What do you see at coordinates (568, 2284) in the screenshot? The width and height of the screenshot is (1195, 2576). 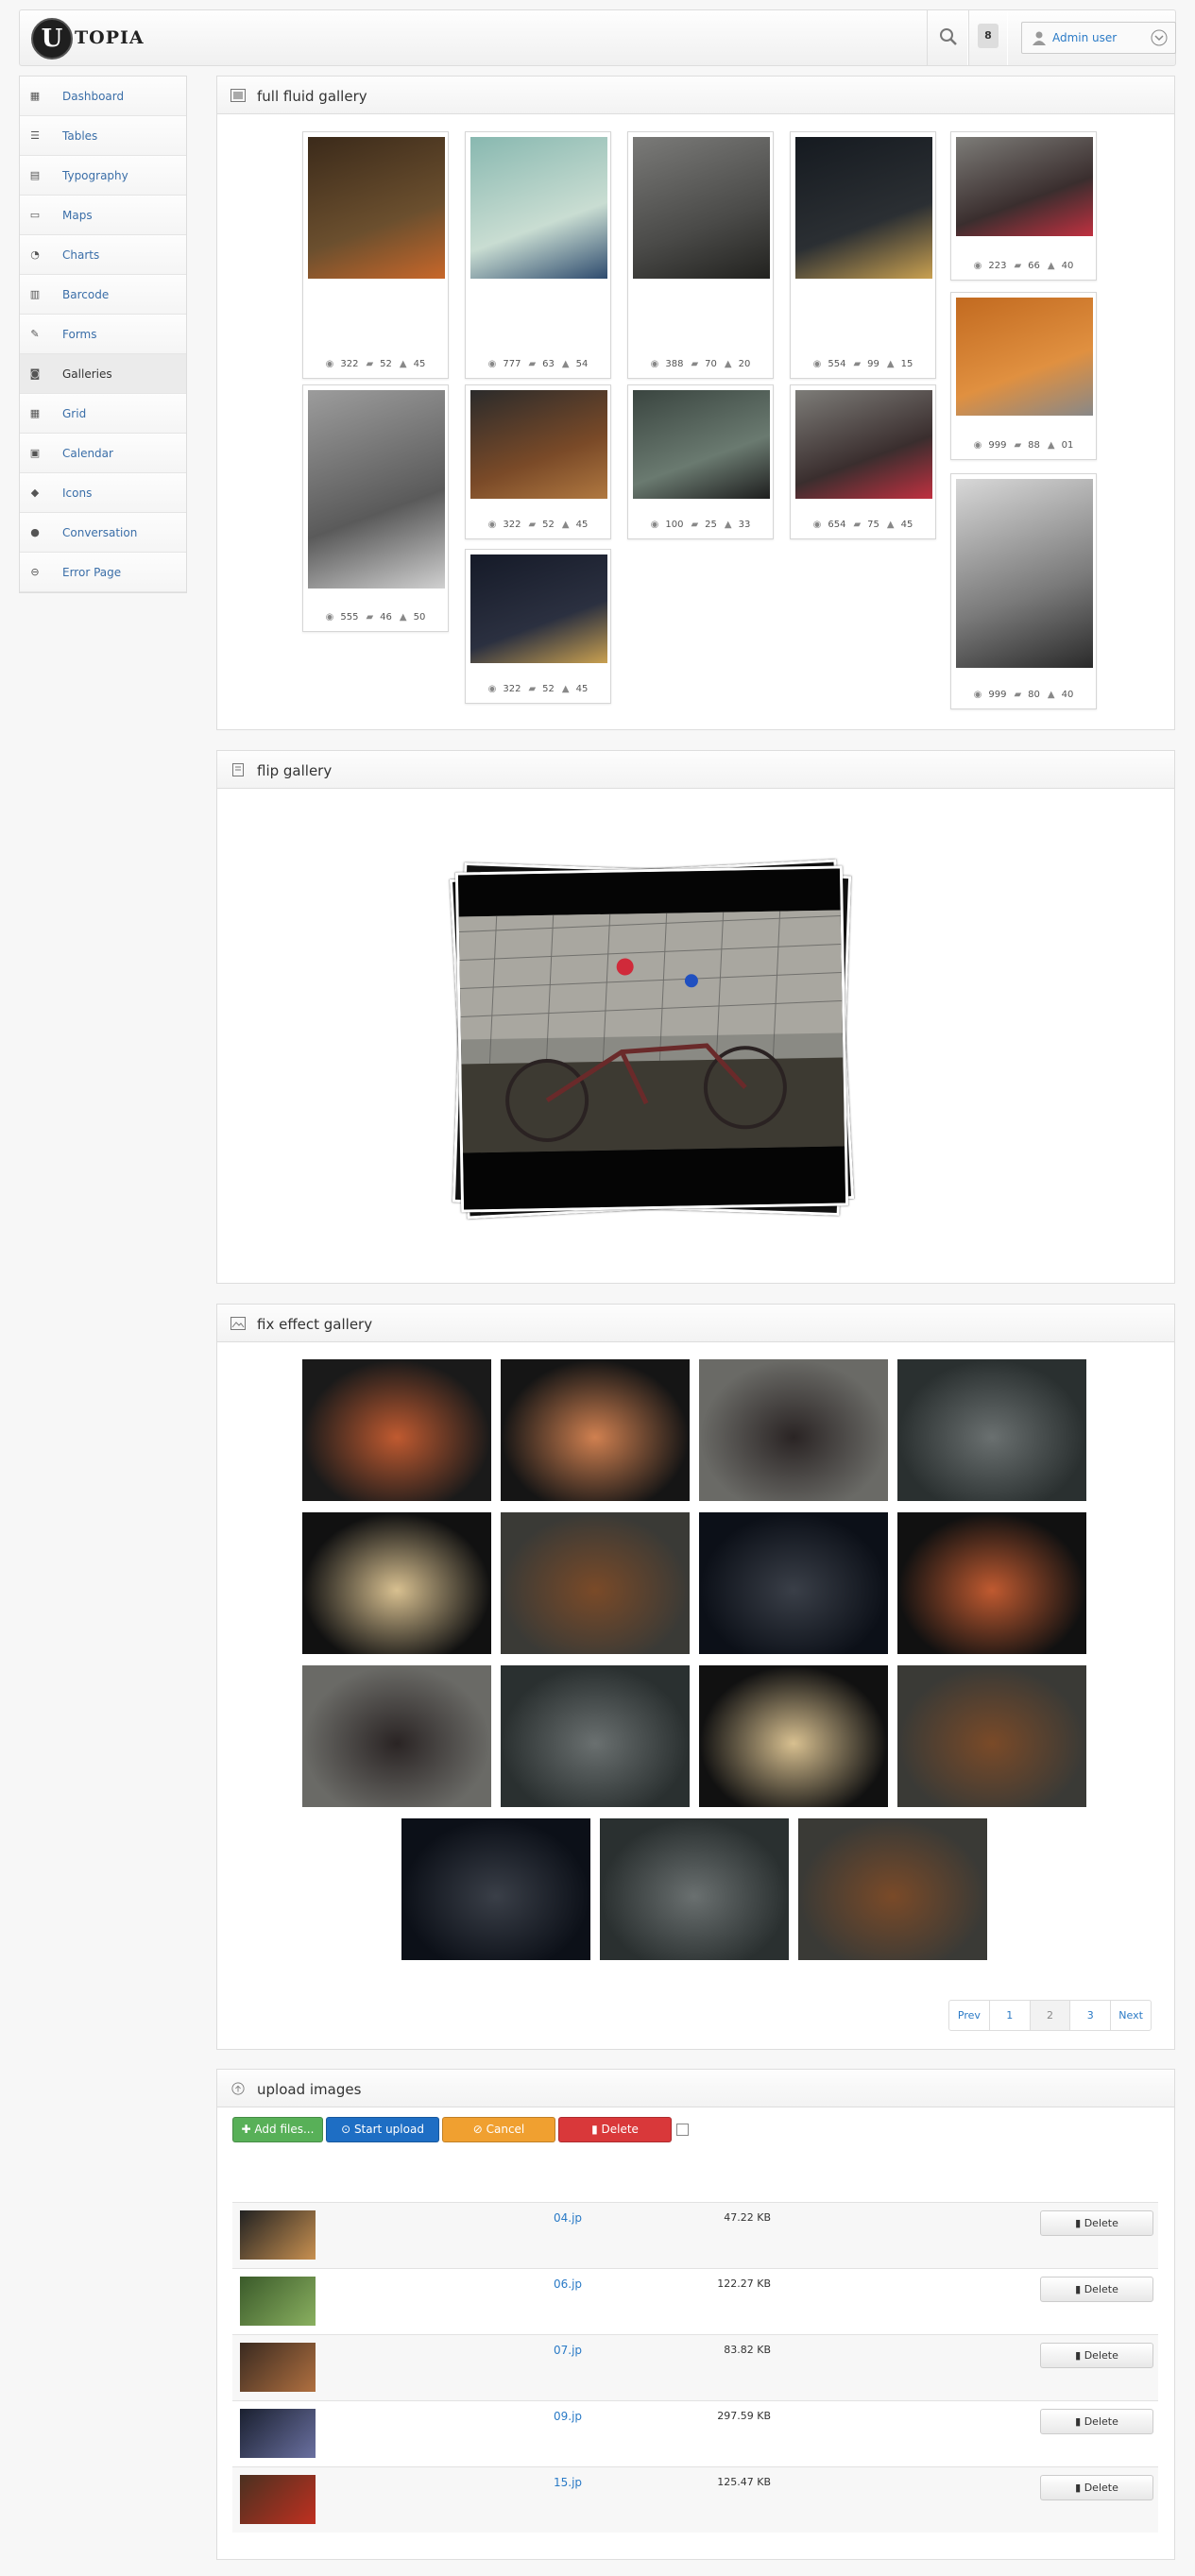 I see `file-name-link: 06.jp` at bounding box center [568, 2284].